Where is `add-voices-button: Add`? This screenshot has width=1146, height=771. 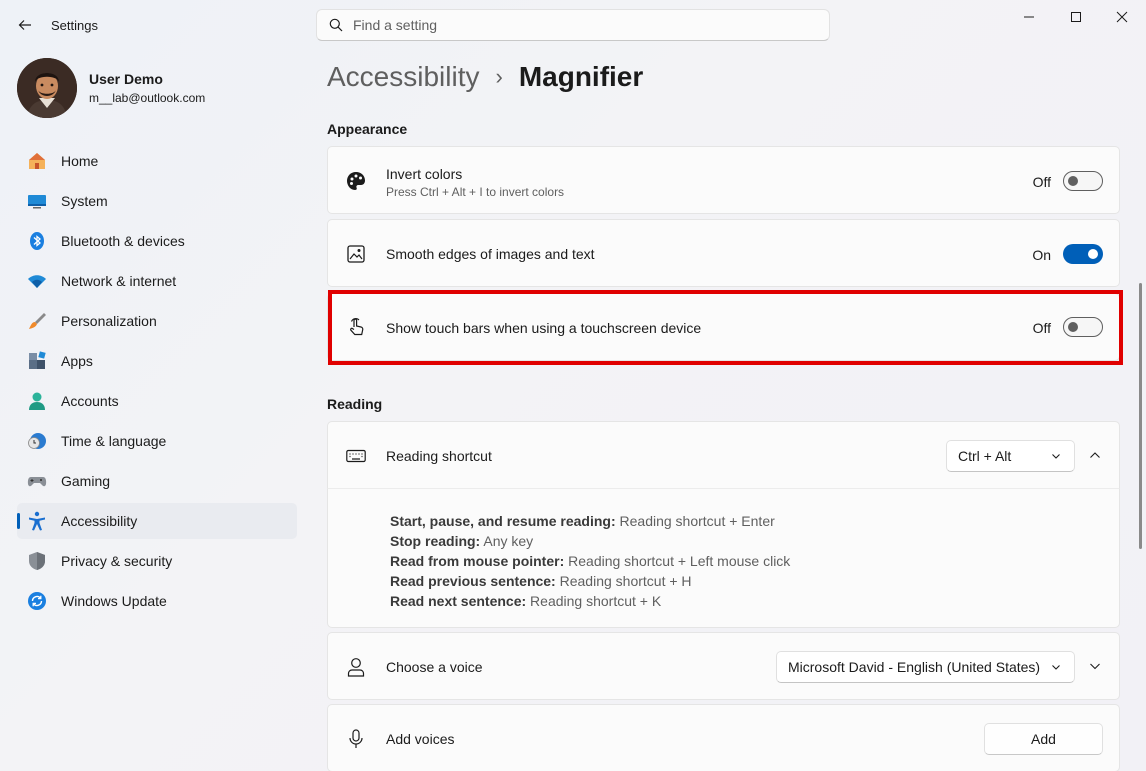 add-voices-button: Add is located at coordinates (1043, 739).